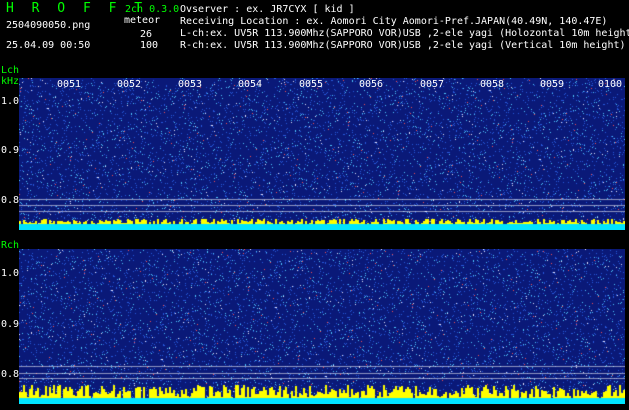  I want to click on rch-label: Rch, so click(10, 245).